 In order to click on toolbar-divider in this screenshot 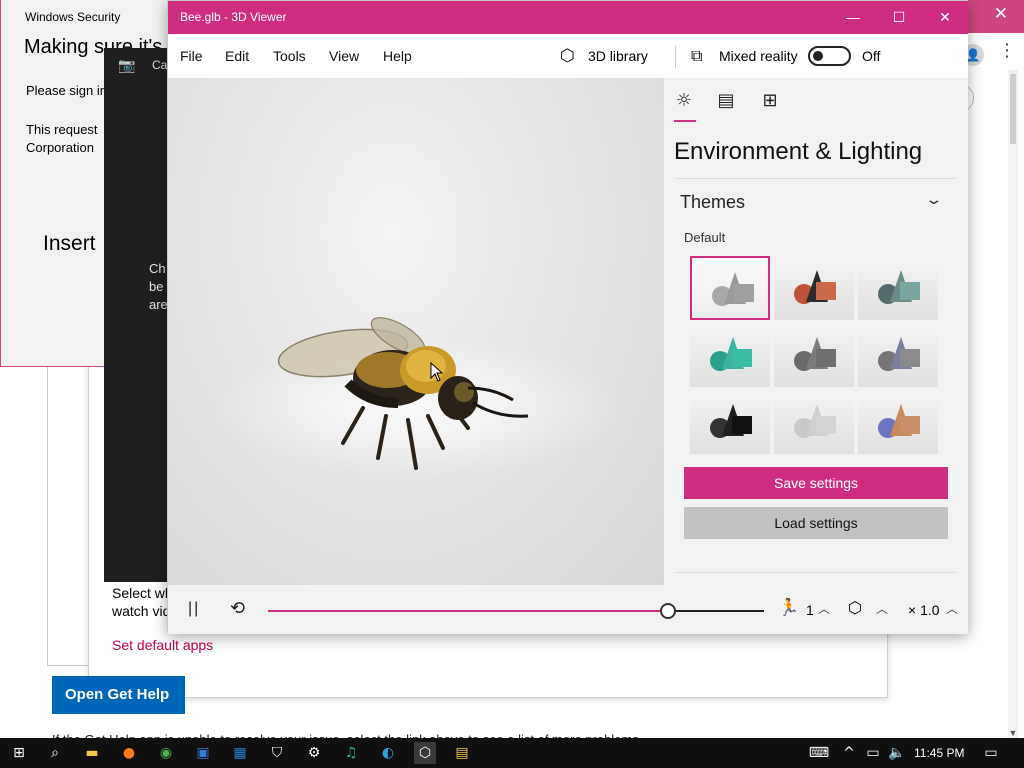, I will do `click(675, 57)`.